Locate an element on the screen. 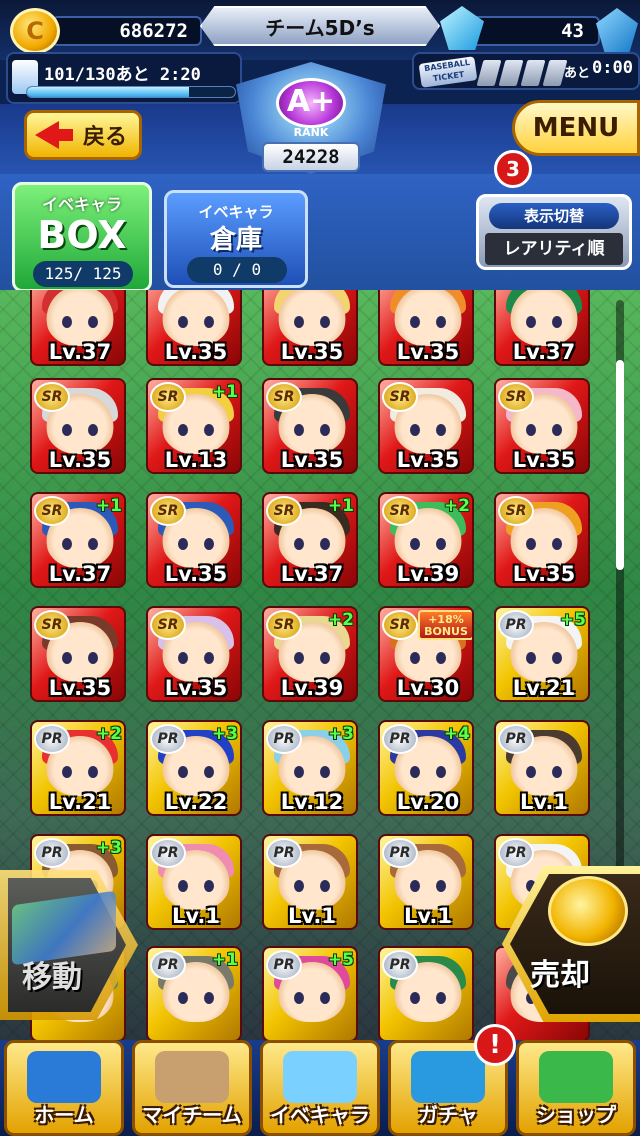 The image size is (640, 1136). sort-panel: 表示切替 レアリティ順 is located at coordinates (554, 232).